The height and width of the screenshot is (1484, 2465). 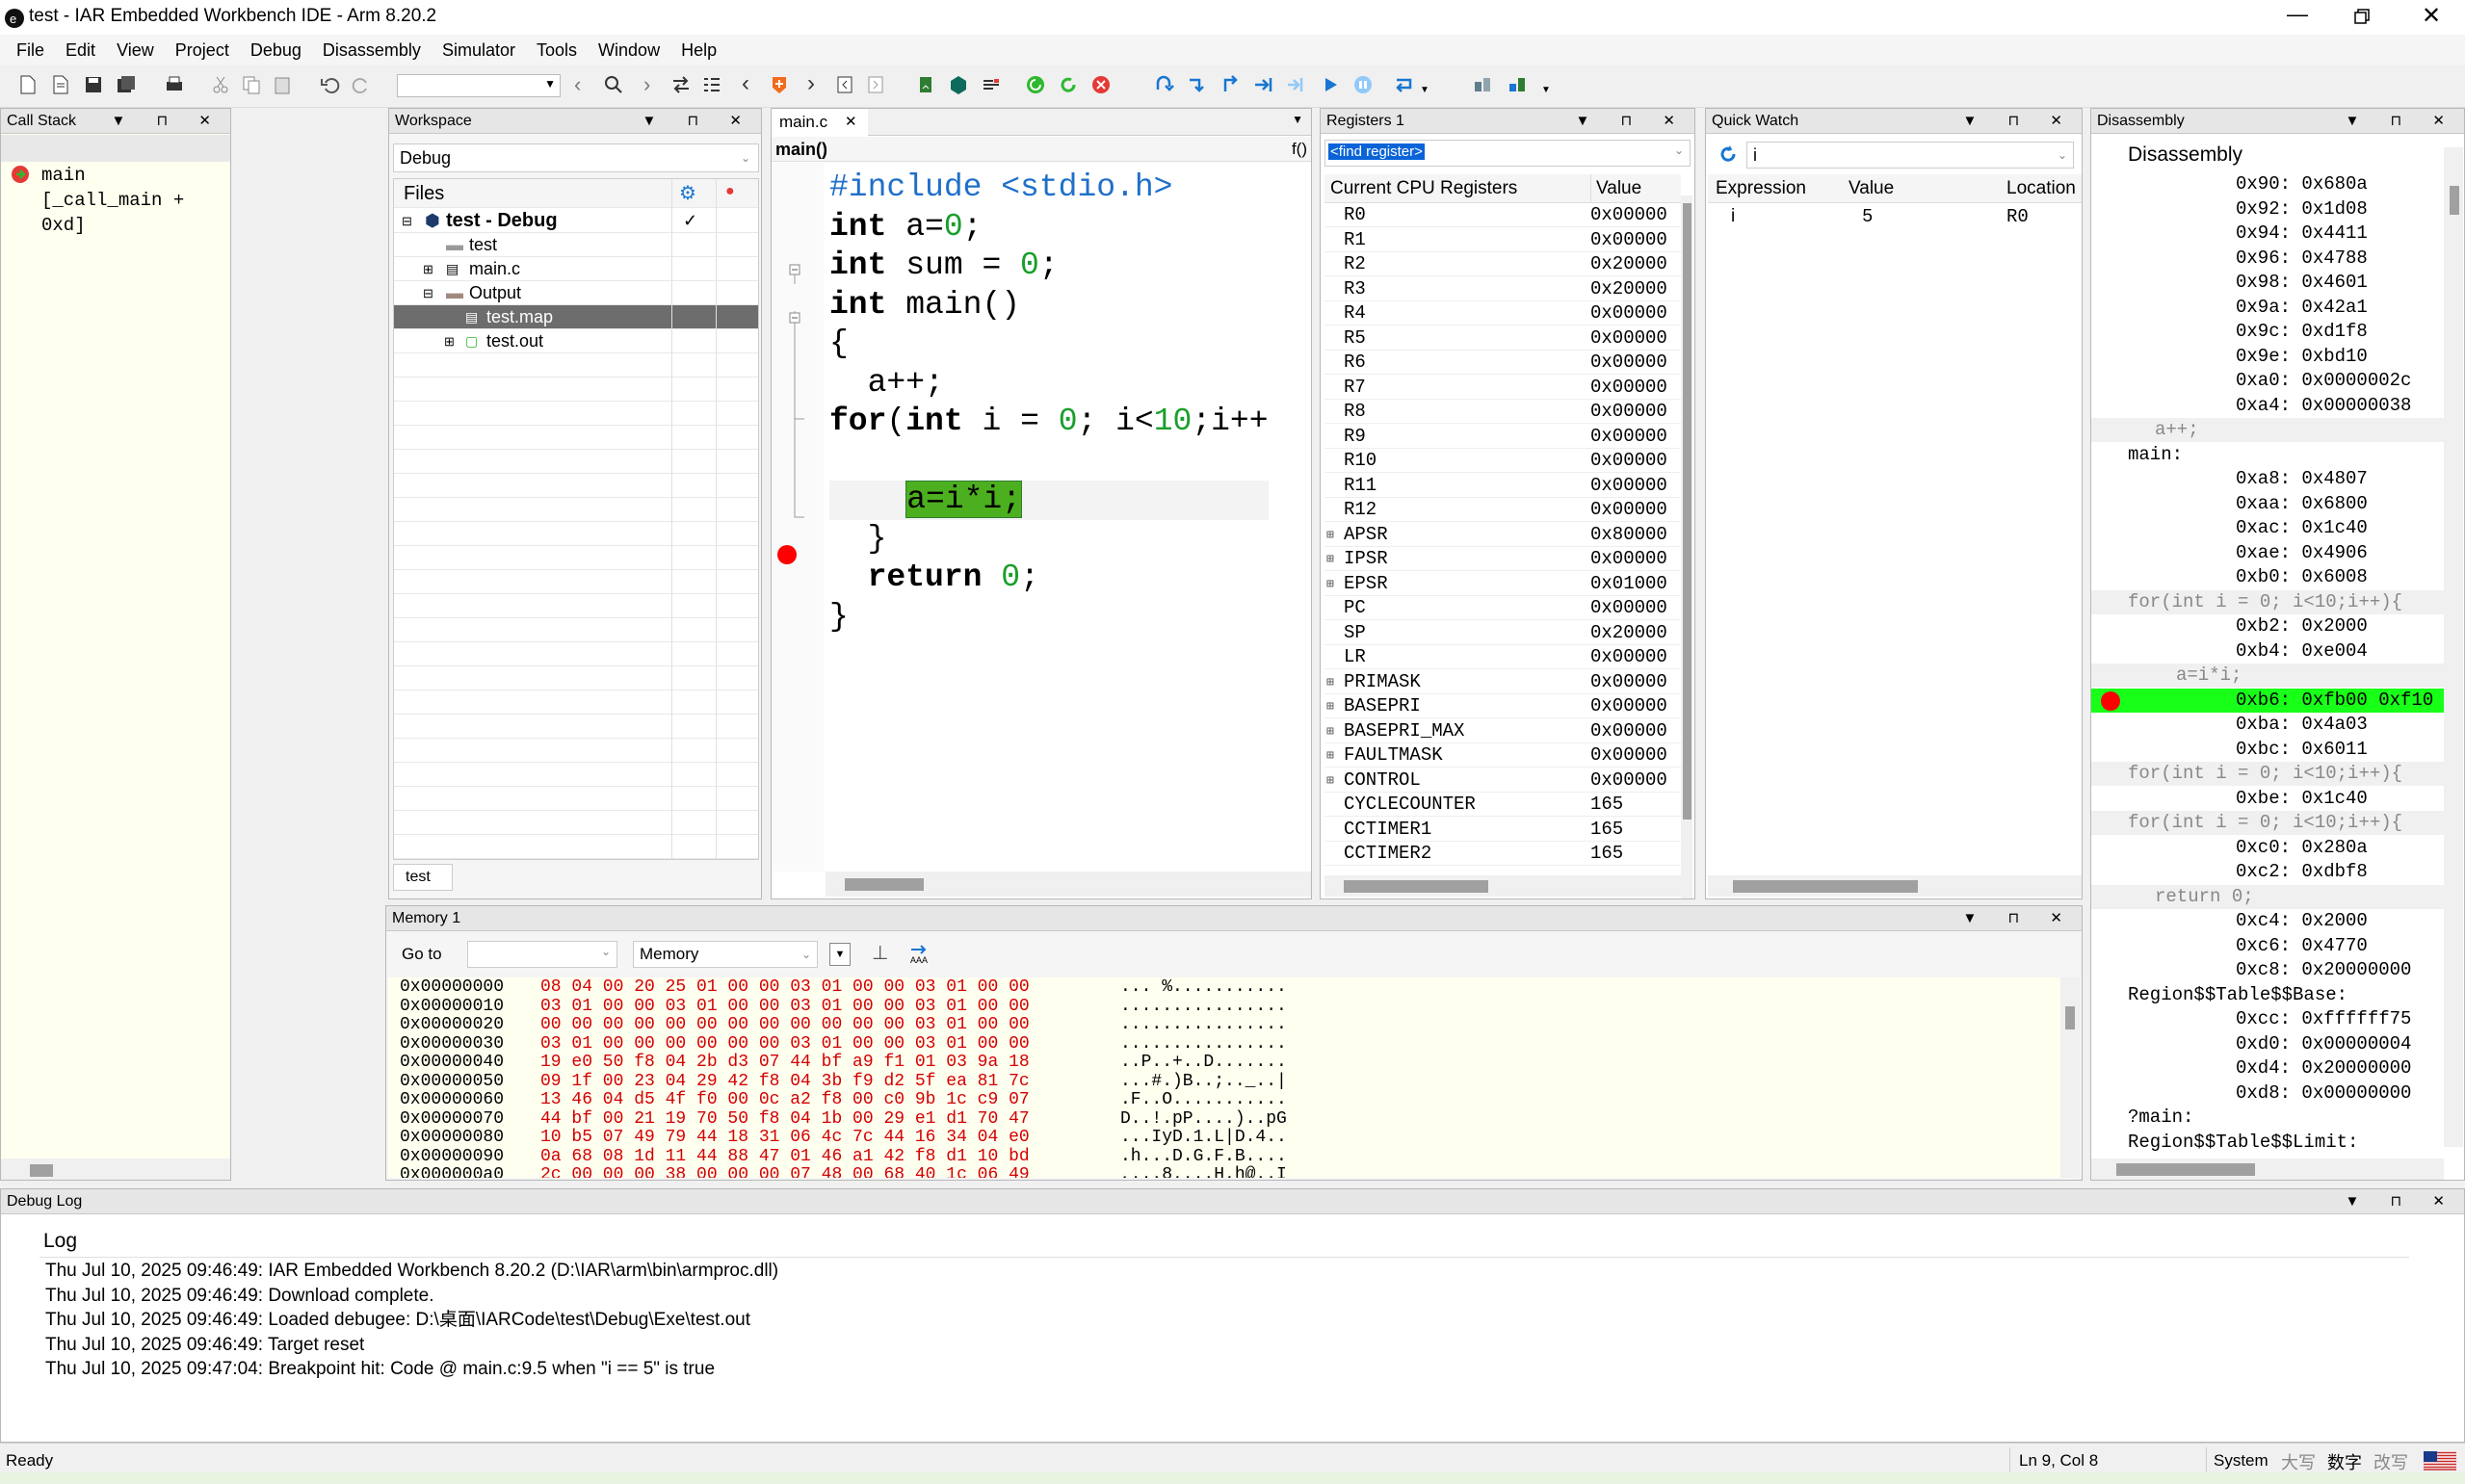 I want to click on register-row: ⊞ FAULTMASK 0x00000, so click(x=1502, y=756).